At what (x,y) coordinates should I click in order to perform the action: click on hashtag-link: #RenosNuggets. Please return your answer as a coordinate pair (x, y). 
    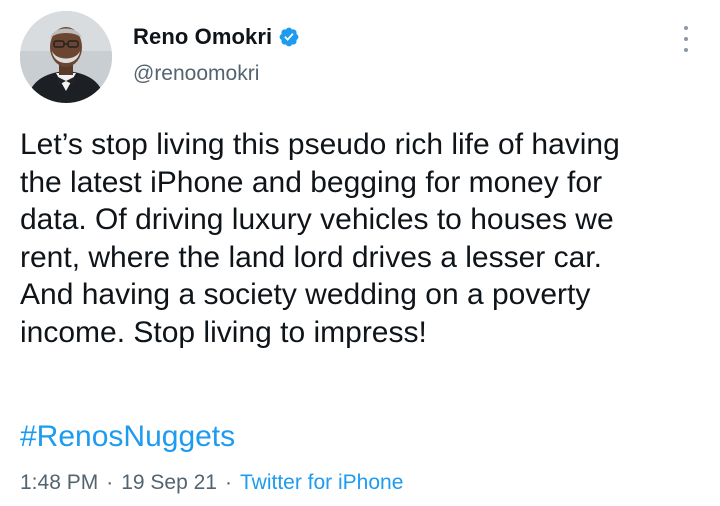
    Looking at the image, I should click on (127, 437).